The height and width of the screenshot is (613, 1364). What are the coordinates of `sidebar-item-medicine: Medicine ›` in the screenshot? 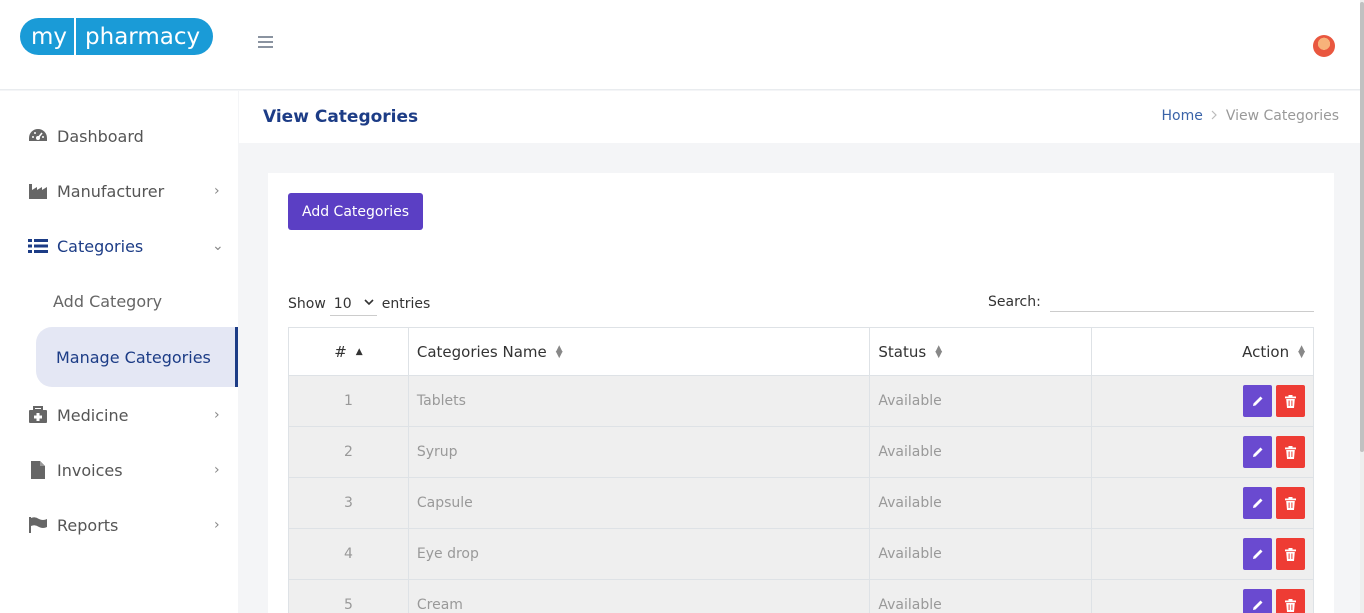 It's located at (119, 415).